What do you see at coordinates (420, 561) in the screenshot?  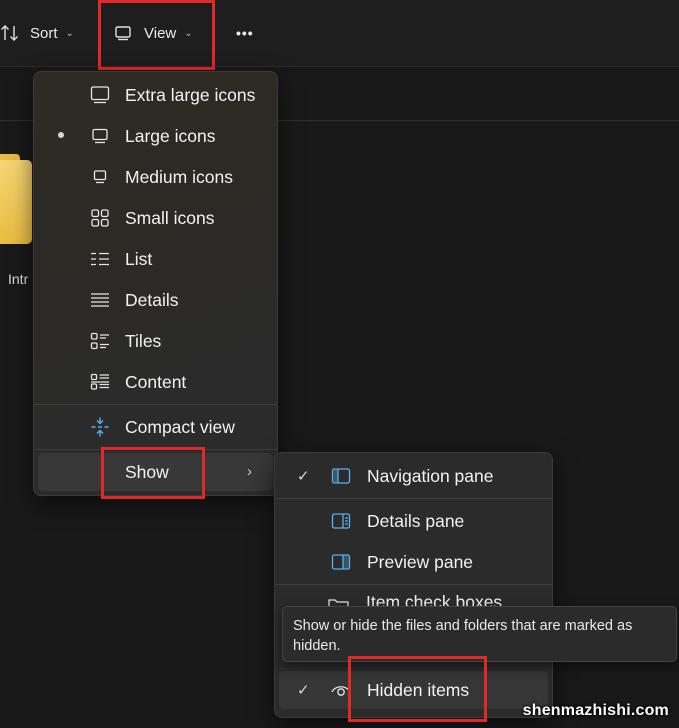 I see `submenu-item-label: Preview pane` at bounding box center [420, 561].